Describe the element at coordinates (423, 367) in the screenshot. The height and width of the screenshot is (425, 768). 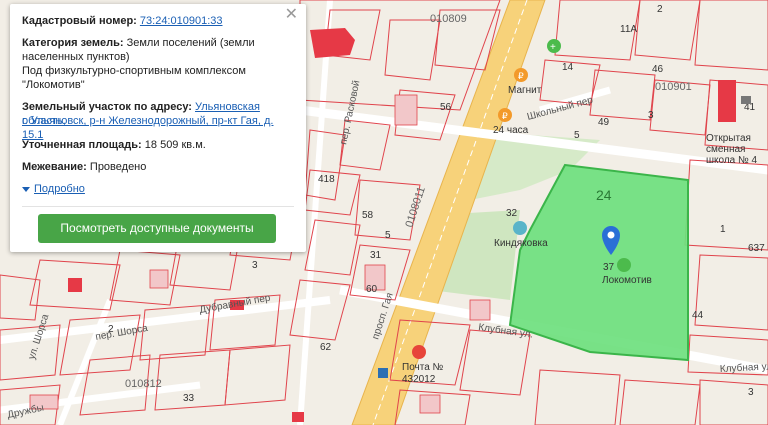
I see `svg-text: Почта №` at that location.